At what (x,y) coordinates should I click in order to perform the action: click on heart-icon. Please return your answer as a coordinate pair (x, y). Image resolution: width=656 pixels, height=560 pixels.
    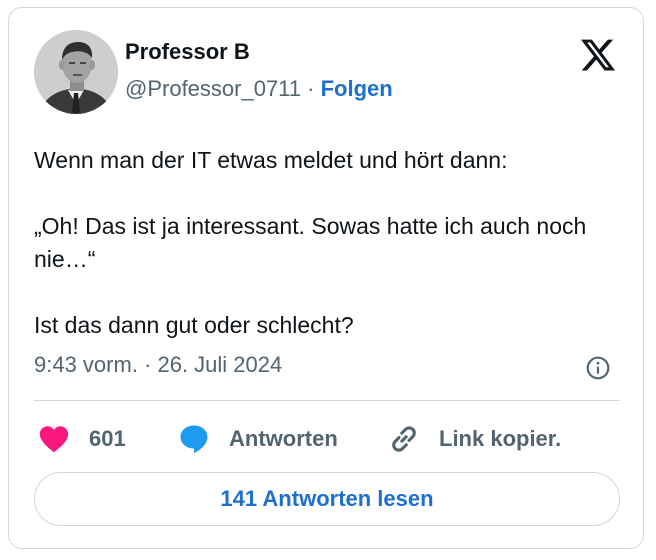
    Looking at the image, I should click on (54, 439).